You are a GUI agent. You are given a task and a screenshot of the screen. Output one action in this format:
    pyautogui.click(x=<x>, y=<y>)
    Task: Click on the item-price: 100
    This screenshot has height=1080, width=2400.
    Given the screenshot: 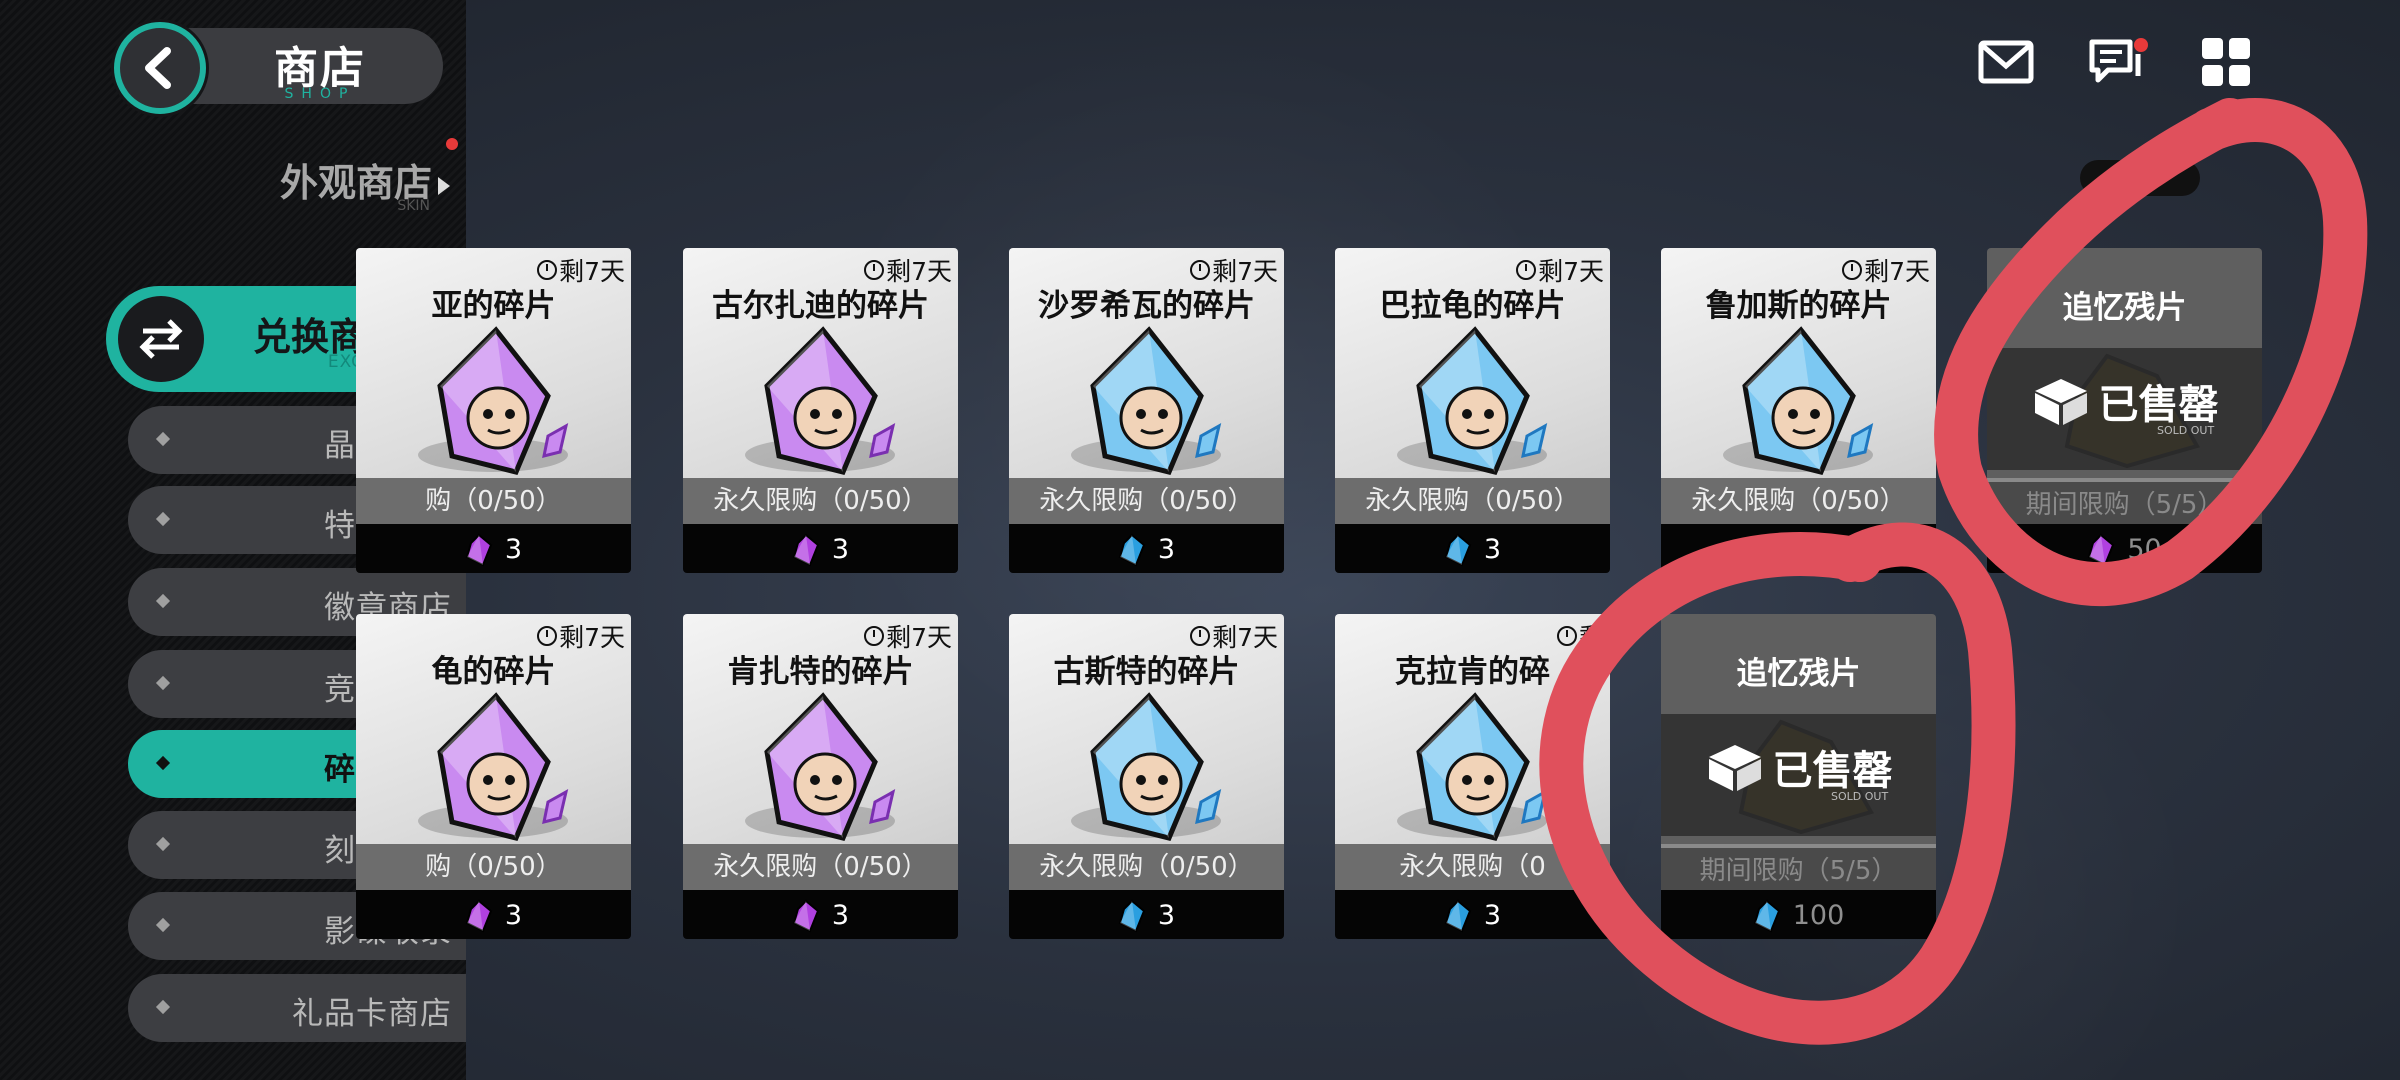 What is the action you would take?
    pyautogui.click(x=1798, y=914)
    